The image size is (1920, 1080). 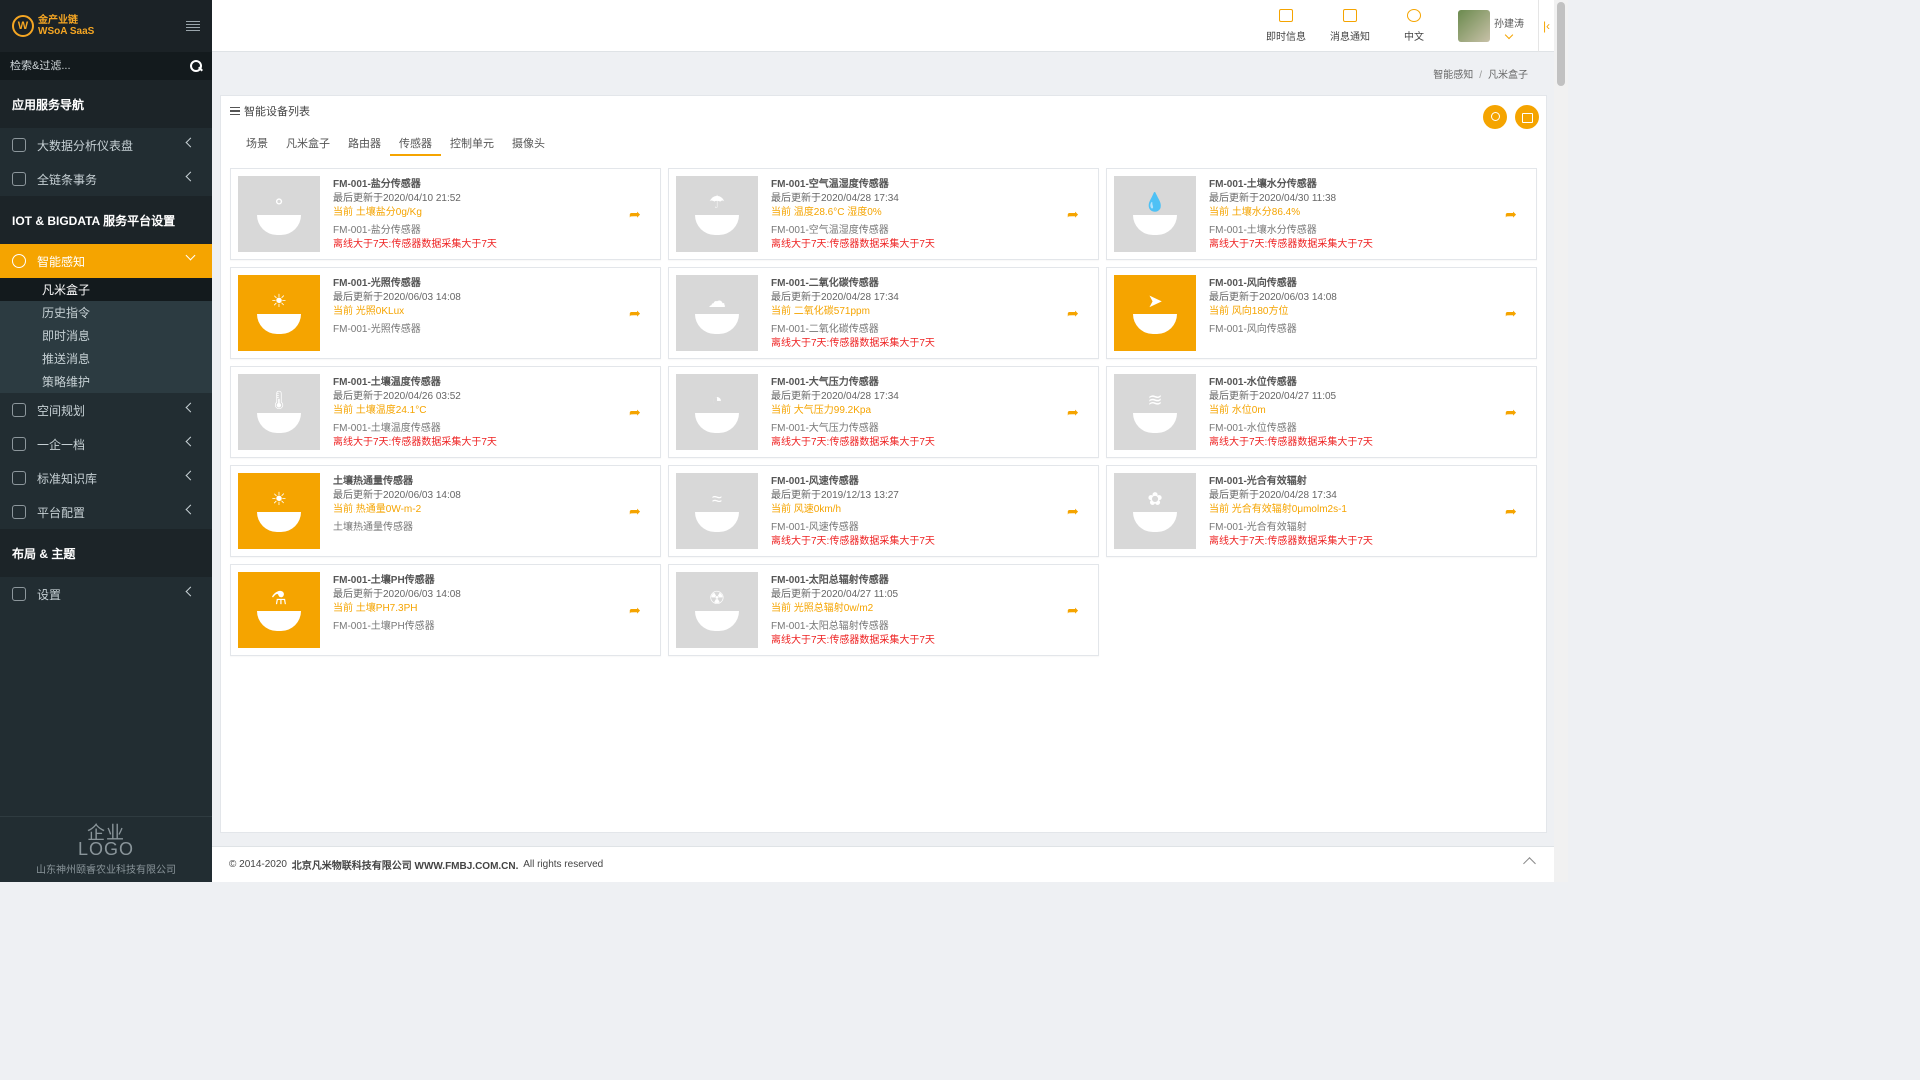 I want to click on tab-fanmi-box: 凡米盒子, so click(x=308, y=146).